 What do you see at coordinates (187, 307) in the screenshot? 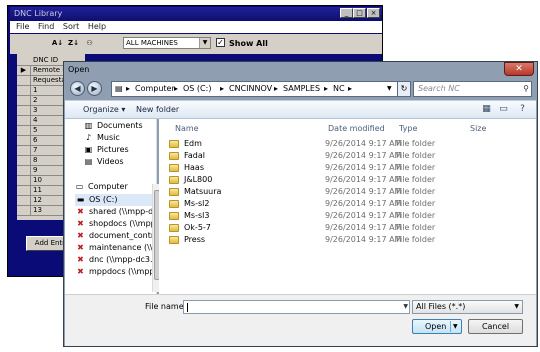
I see `text-caret` at bounding box center [187, 307].